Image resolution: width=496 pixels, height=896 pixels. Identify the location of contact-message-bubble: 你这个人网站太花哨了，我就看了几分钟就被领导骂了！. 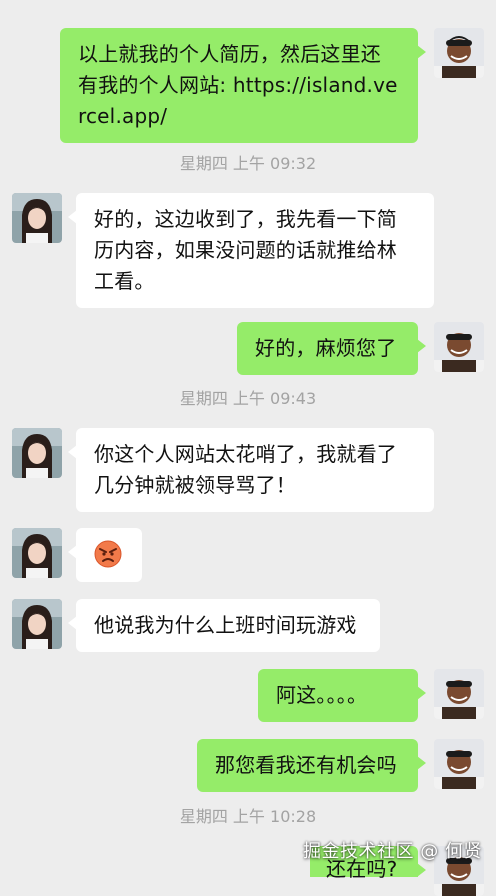
(251, 470).